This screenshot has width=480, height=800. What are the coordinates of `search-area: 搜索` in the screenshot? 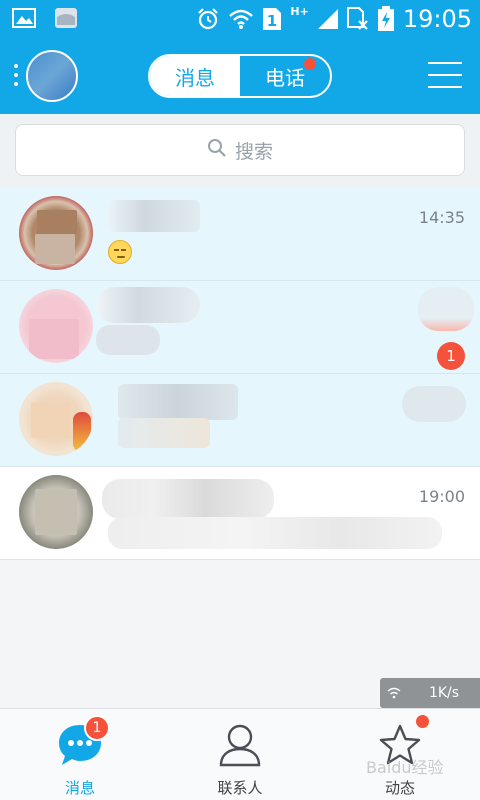 It's located at (240, 151).